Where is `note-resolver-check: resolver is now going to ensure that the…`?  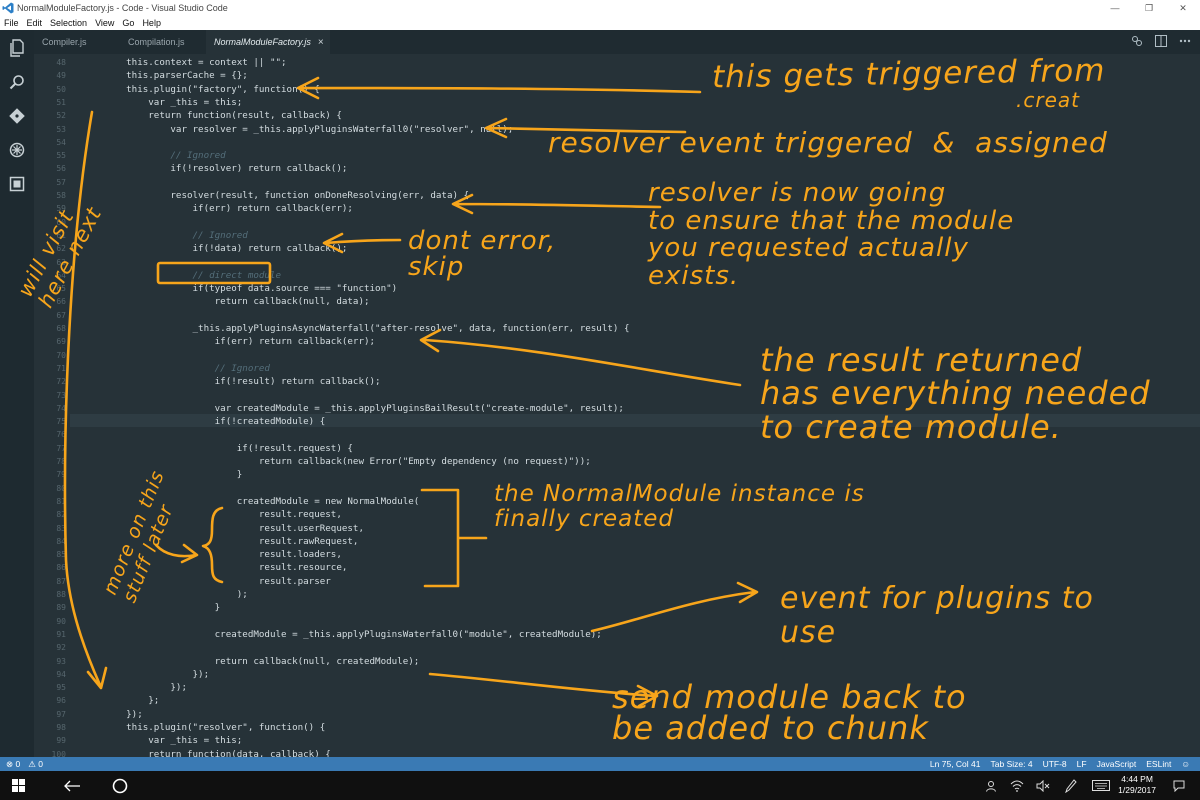 note-resolver-check: resolver is now going to ensure that the… is located at coordinates (831, 234).